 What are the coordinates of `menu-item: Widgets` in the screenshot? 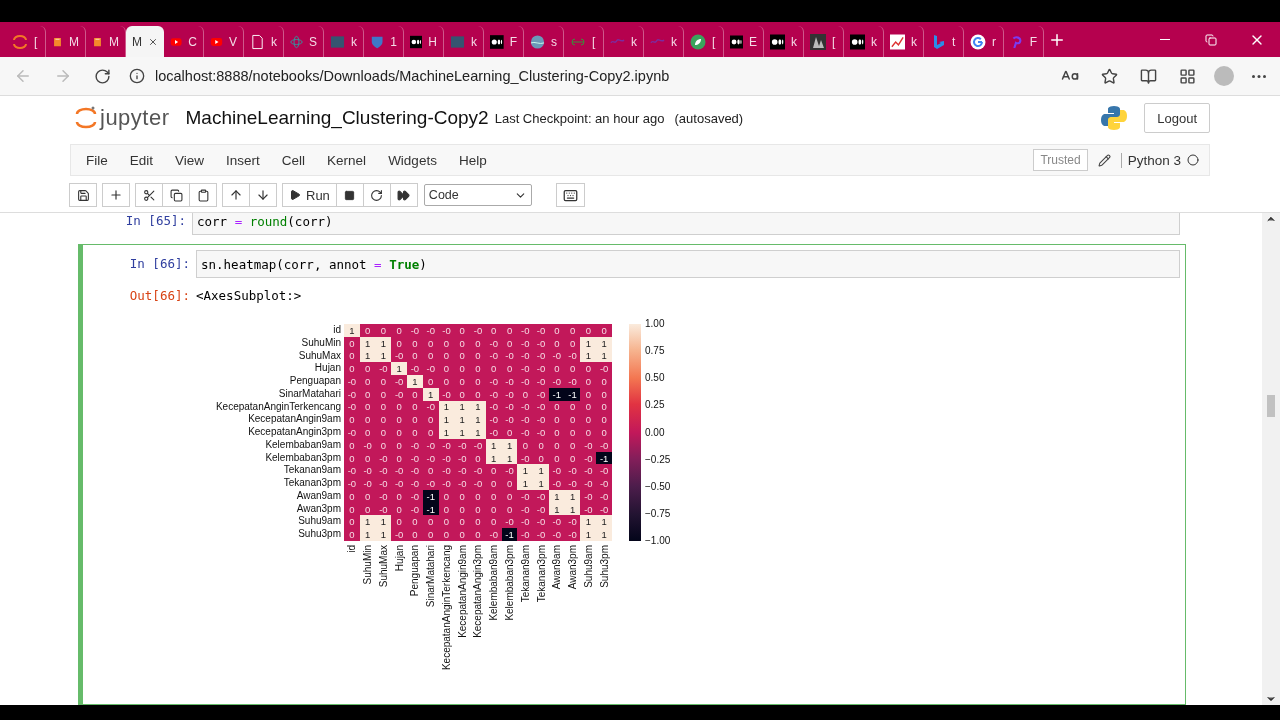 It's located at (412, 160).